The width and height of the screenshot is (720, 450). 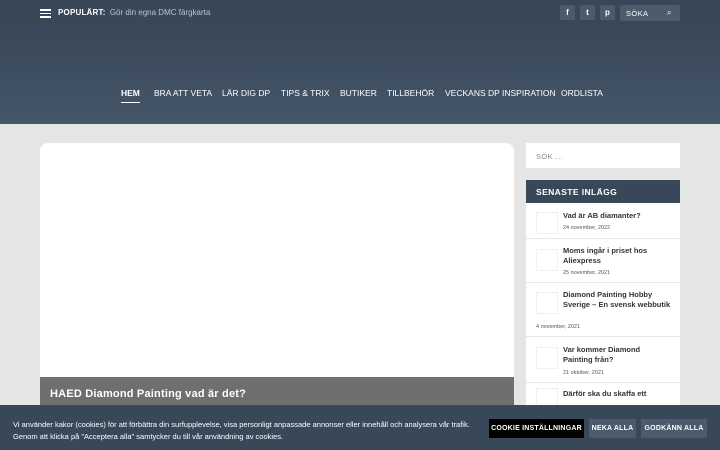 I want to click on search-icon: ⌕, so click(x=669, y=13).